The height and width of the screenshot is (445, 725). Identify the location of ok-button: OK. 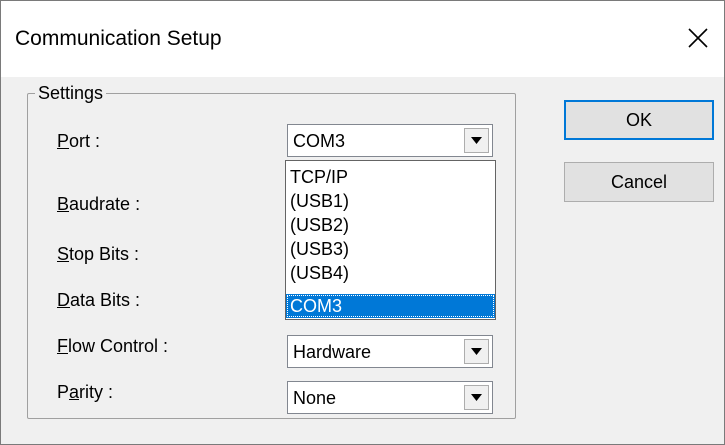
(639, 120).